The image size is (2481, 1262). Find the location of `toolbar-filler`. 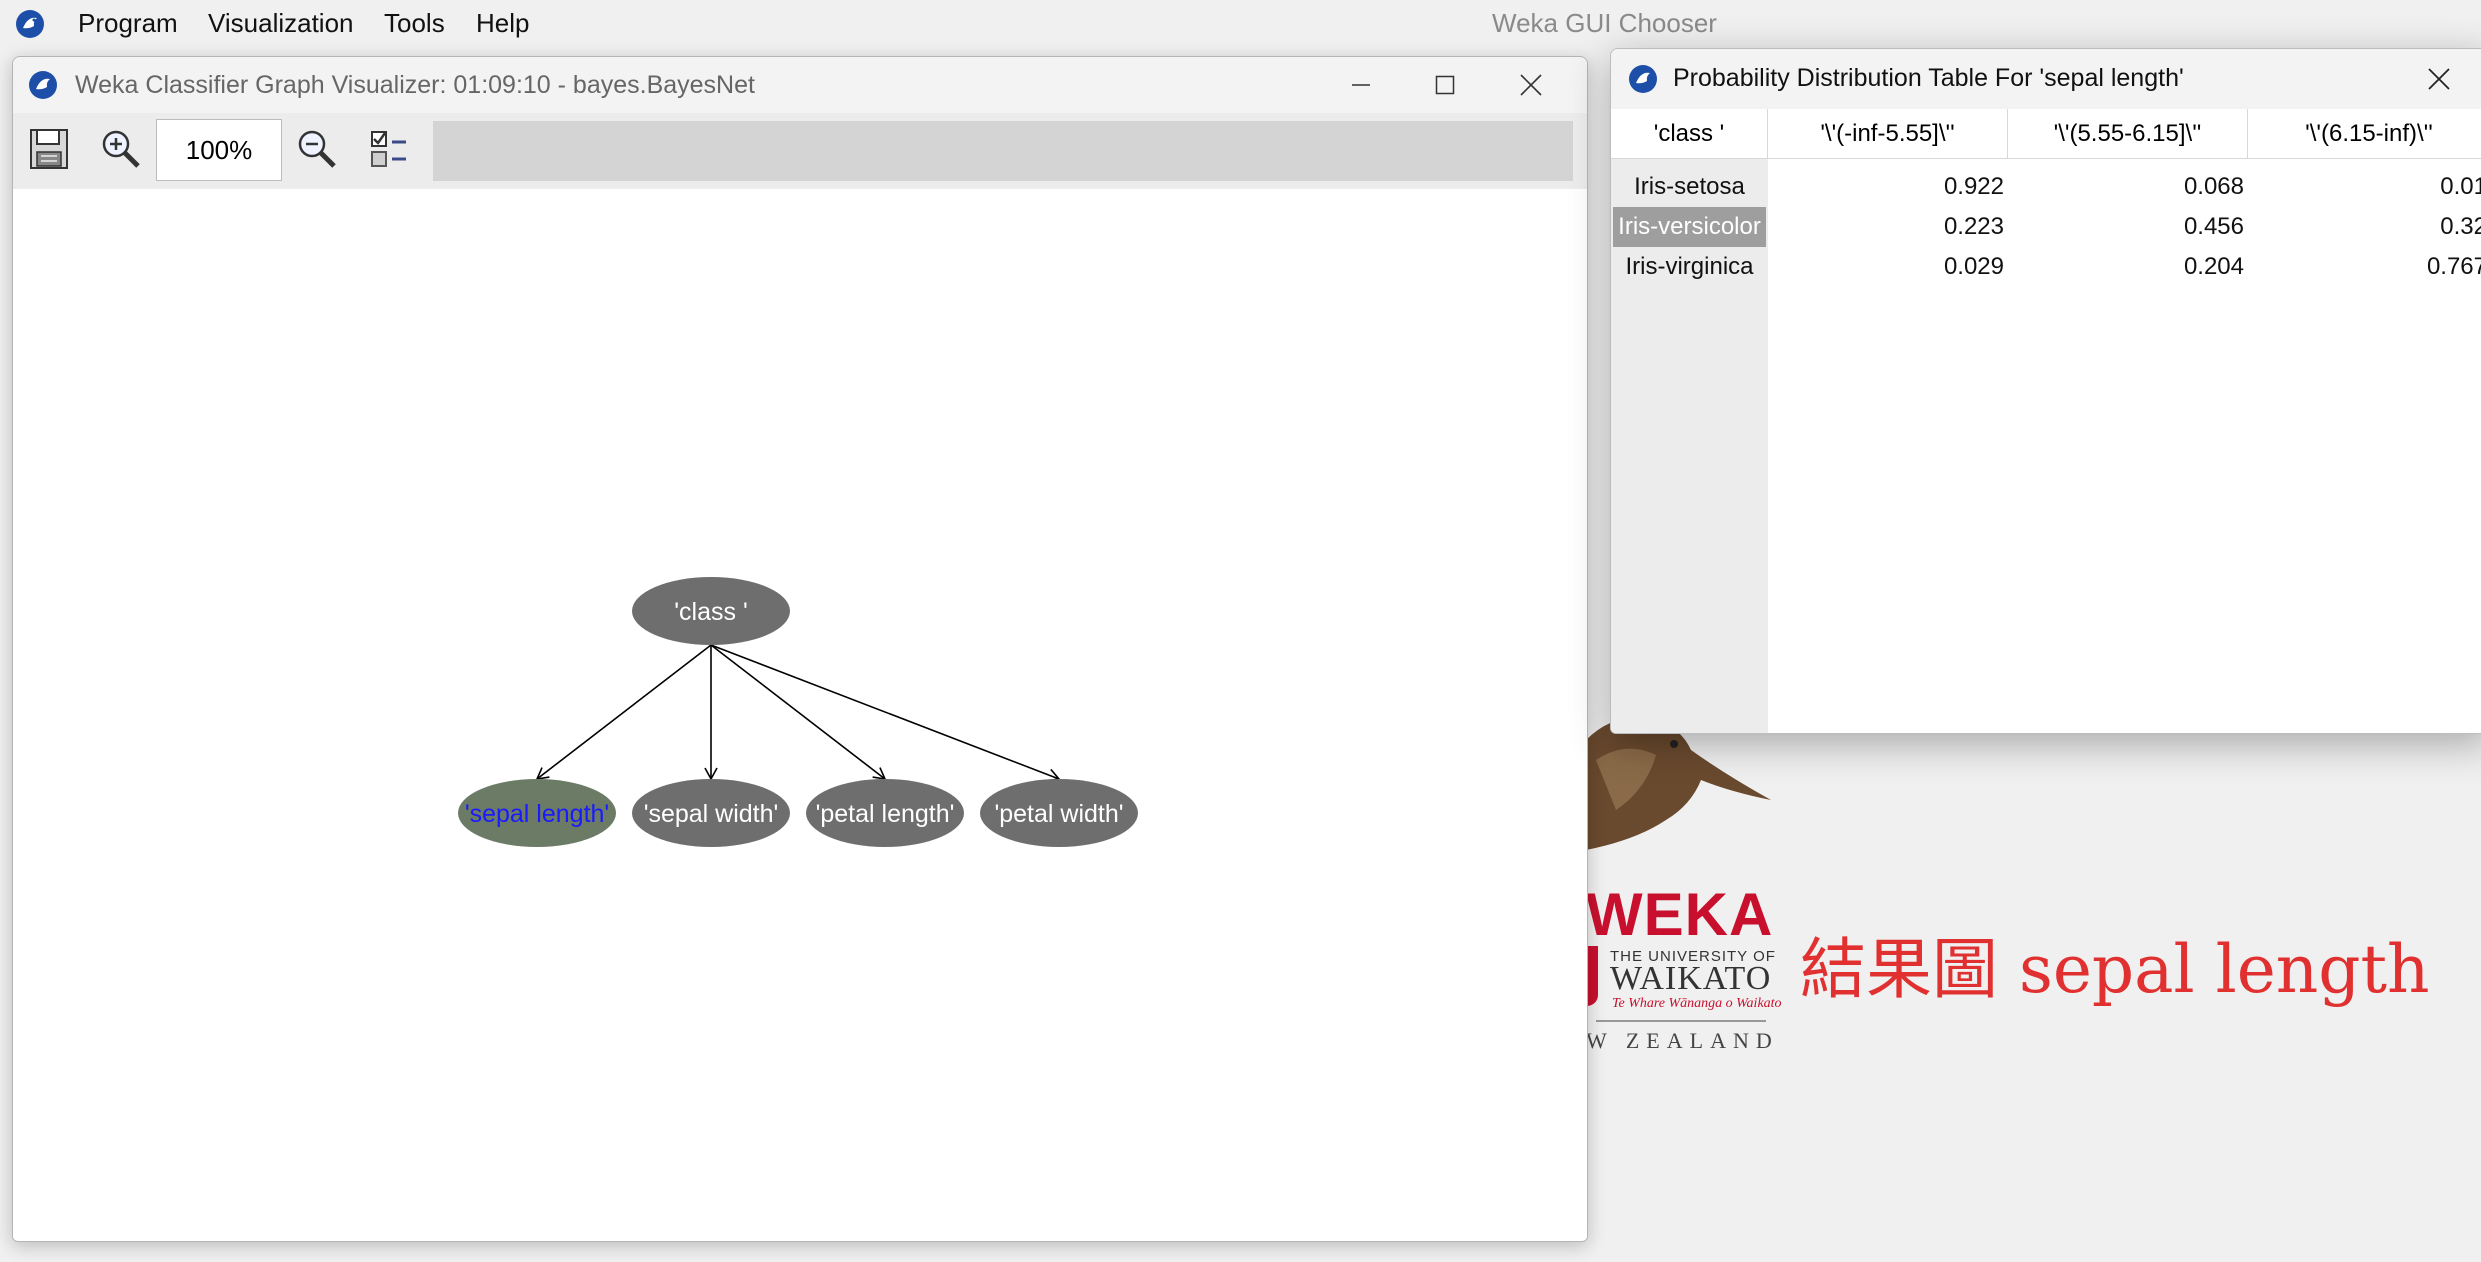

toolbar-filler is located at coordinates (1003, 151).